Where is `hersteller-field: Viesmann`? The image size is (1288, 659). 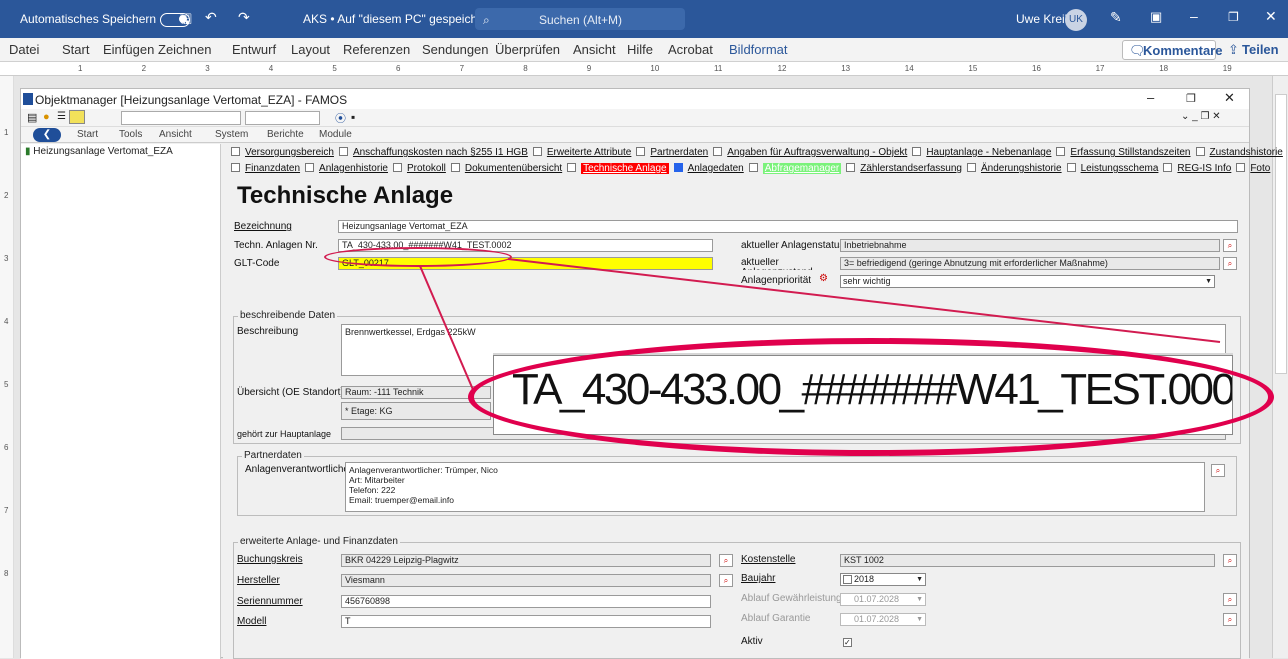 hersteller-field: Viesmann is located at coordinates (526, 580).